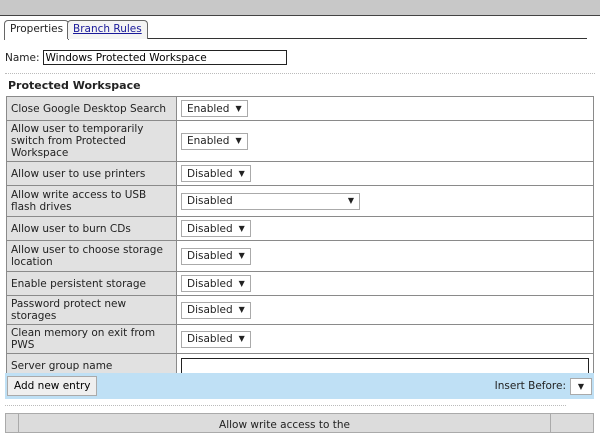 This screenshot has height=433, width=600. Describe the element at coordinates (91, 173) in the screenshot. I see `row-label: Allow user to use printers` at that location.